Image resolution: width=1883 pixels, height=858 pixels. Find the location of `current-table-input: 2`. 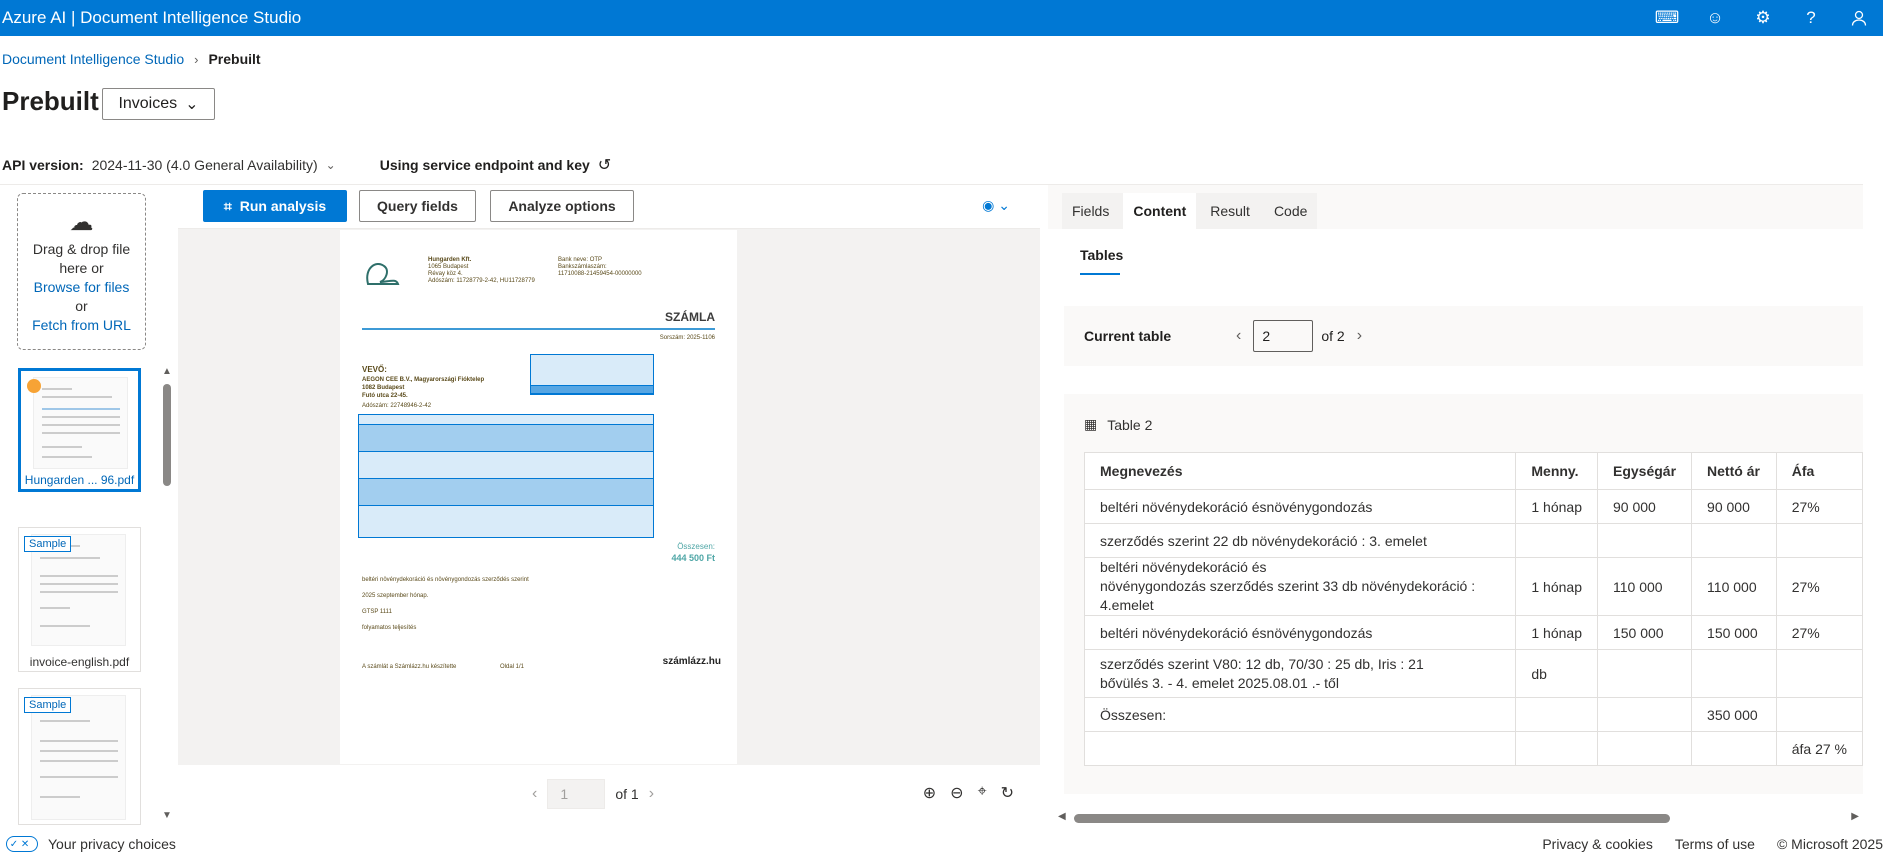

current-table-input: 2 is located at coordinates (1283, 336).